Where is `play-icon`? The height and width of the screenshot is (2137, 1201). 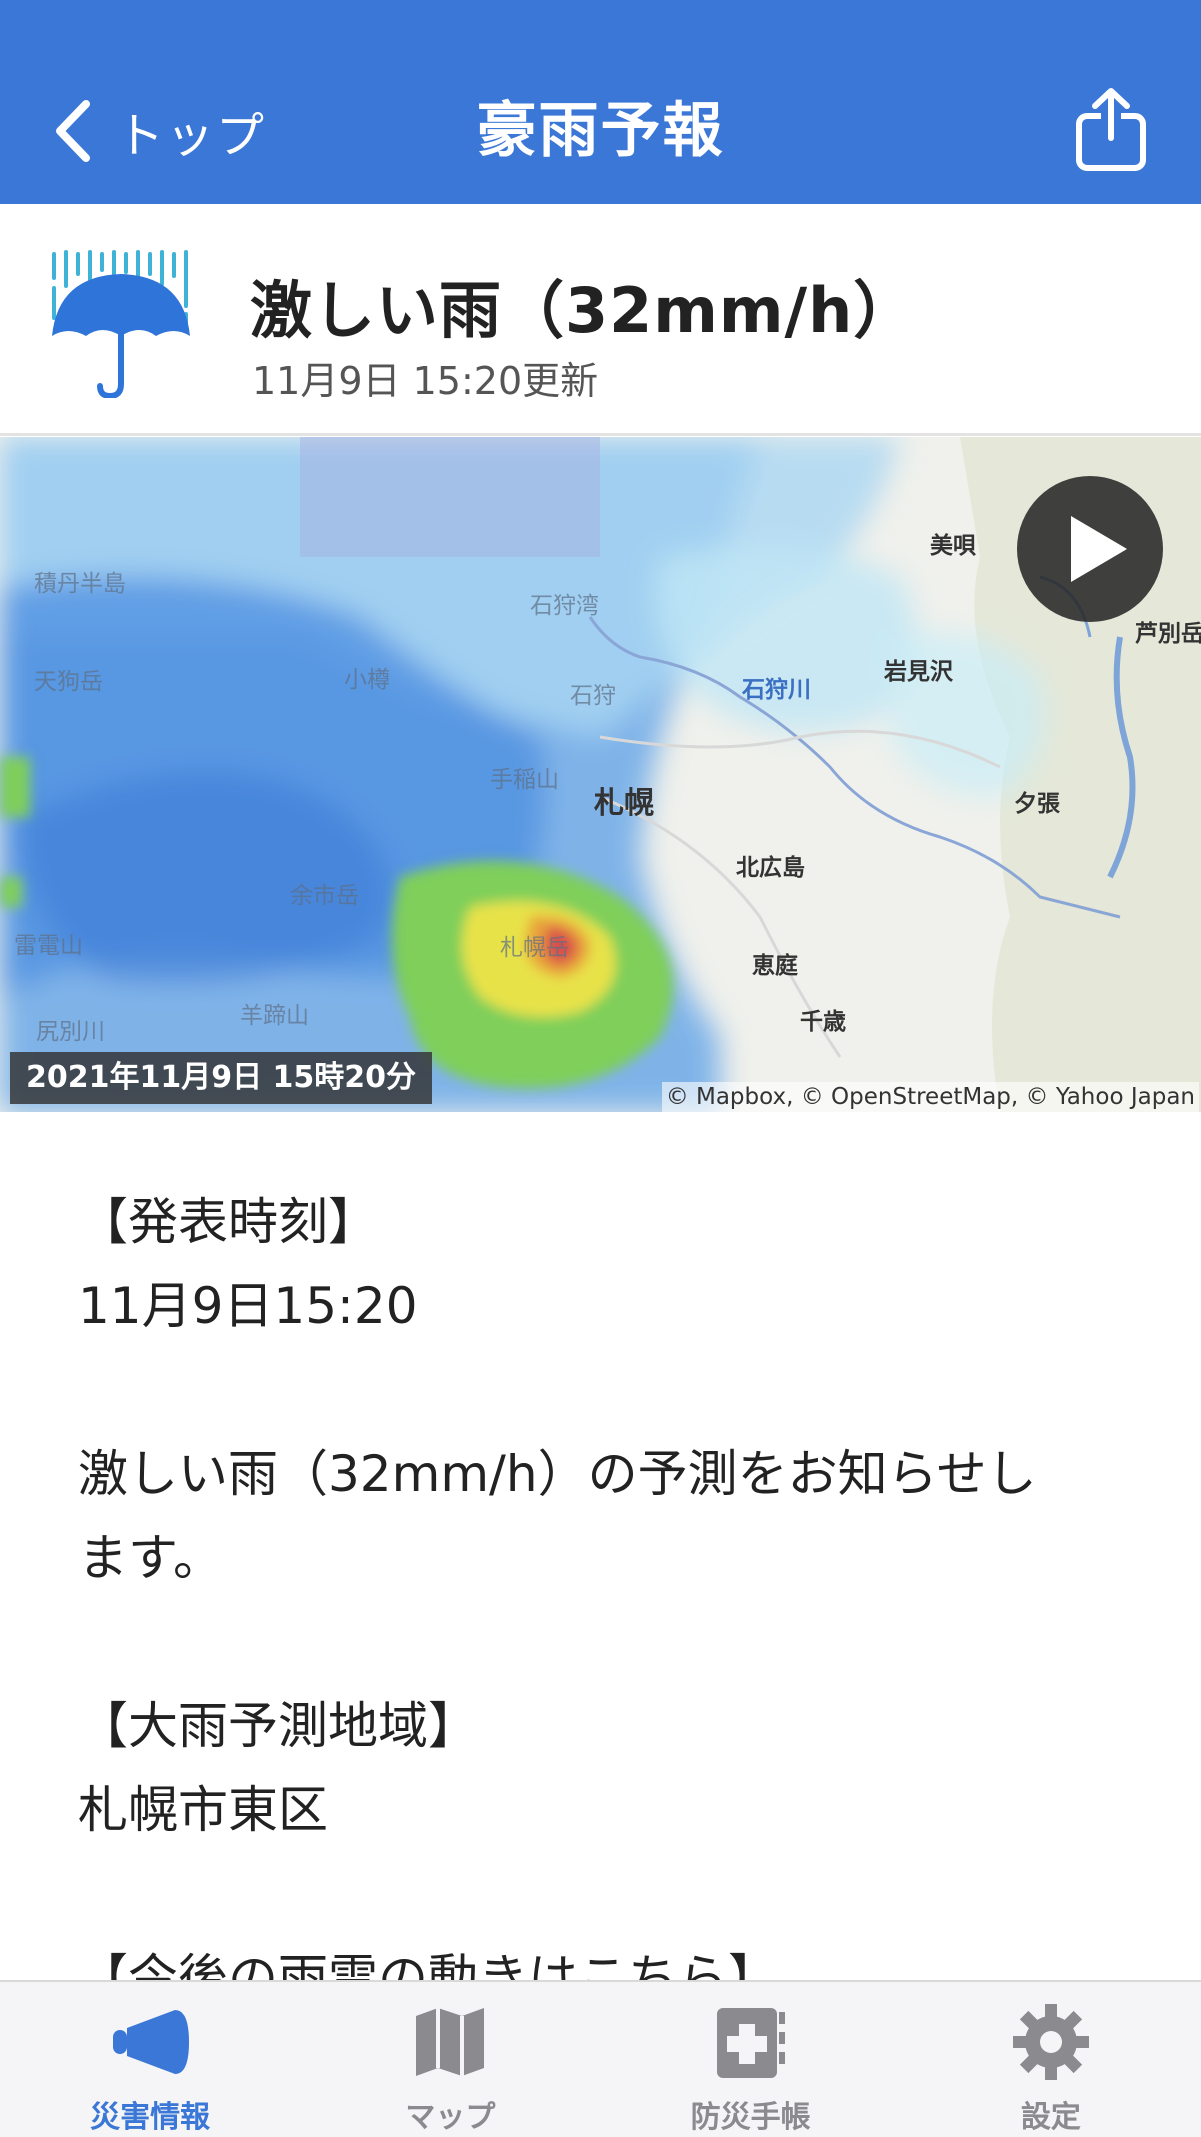
play-icon is located at coordinates (1099, 549).